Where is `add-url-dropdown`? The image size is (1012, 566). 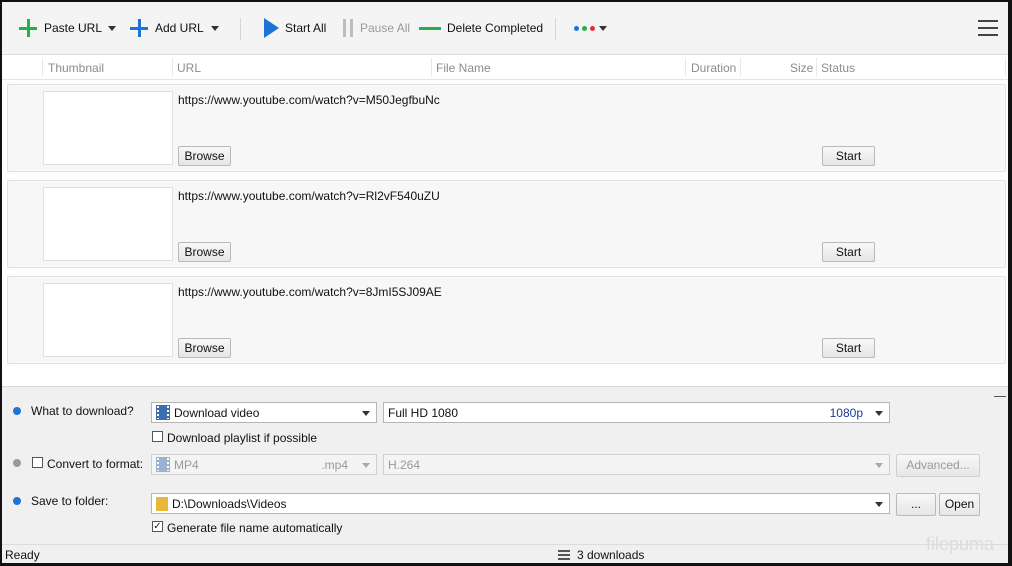
add-url-dropdown is located at coordinates (215, 28).